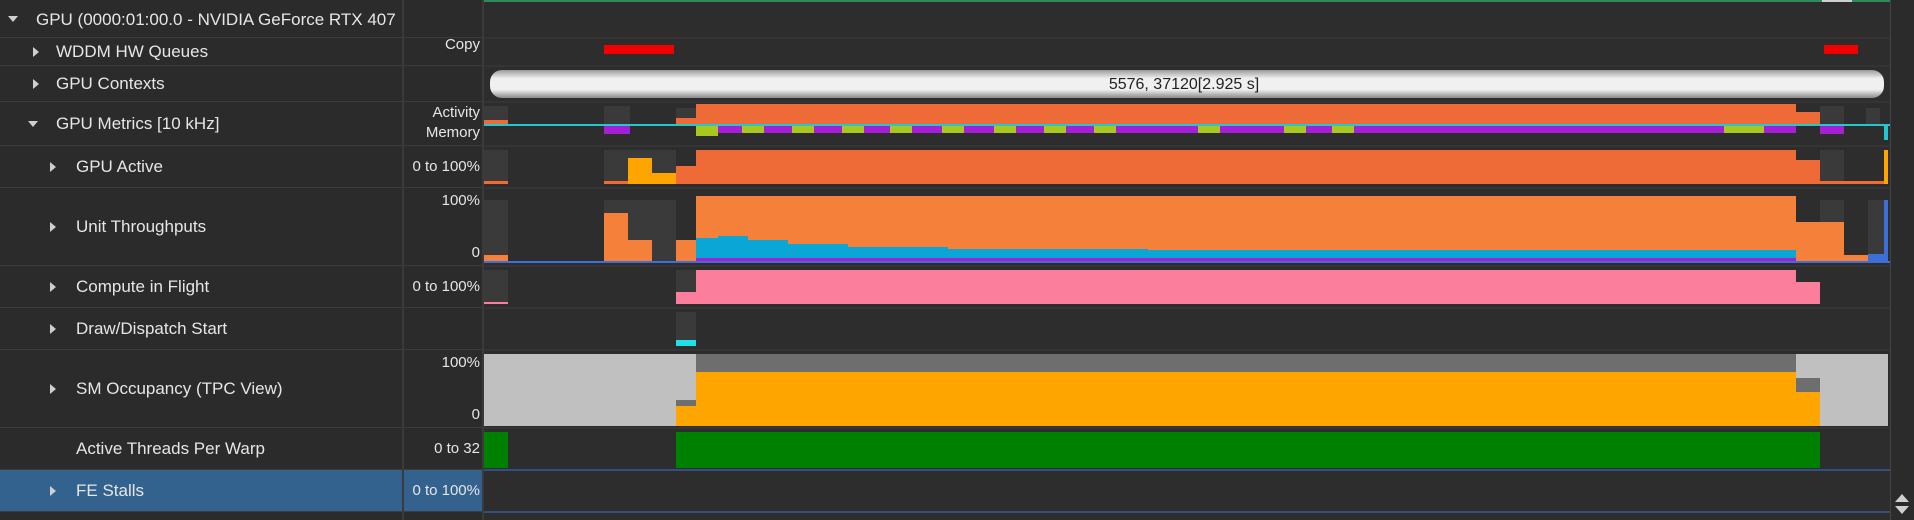  I want to click on gpu-active-graph, so click(1186, 167).